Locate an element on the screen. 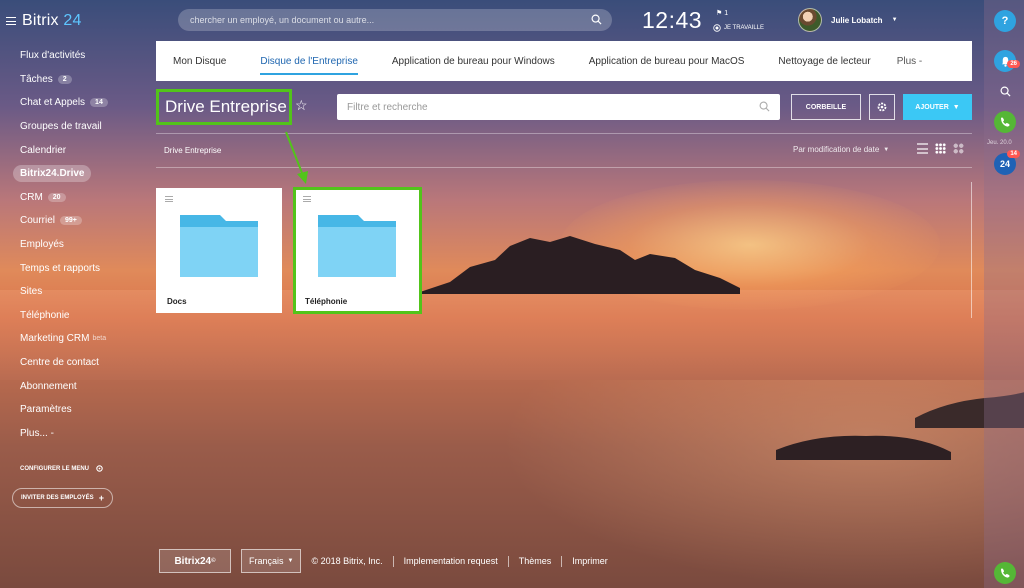 The height and width of the screenshot is (588, 1024). work-status: JE TRAVAILLE is located at coordinates (738, 28).